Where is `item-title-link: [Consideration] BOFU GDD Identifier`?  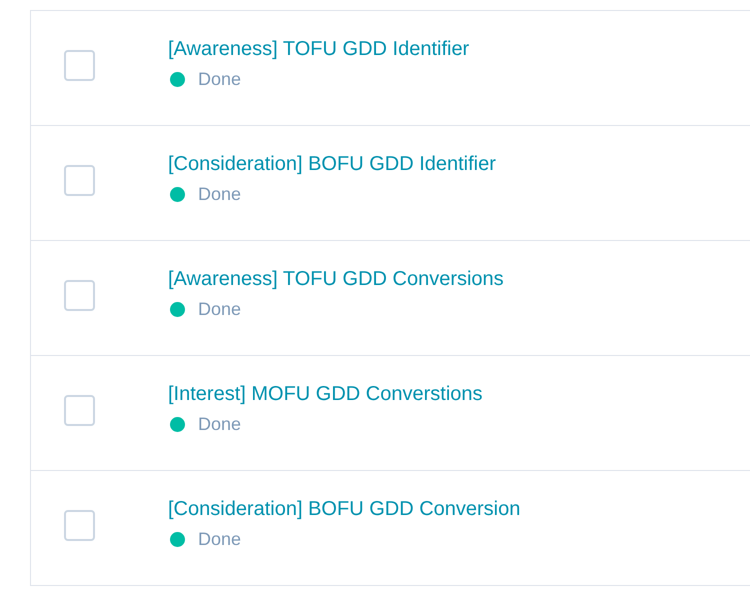
item-title-link: [Consideration] BOFU GDD Identifier is located at coordinates (332, 164).